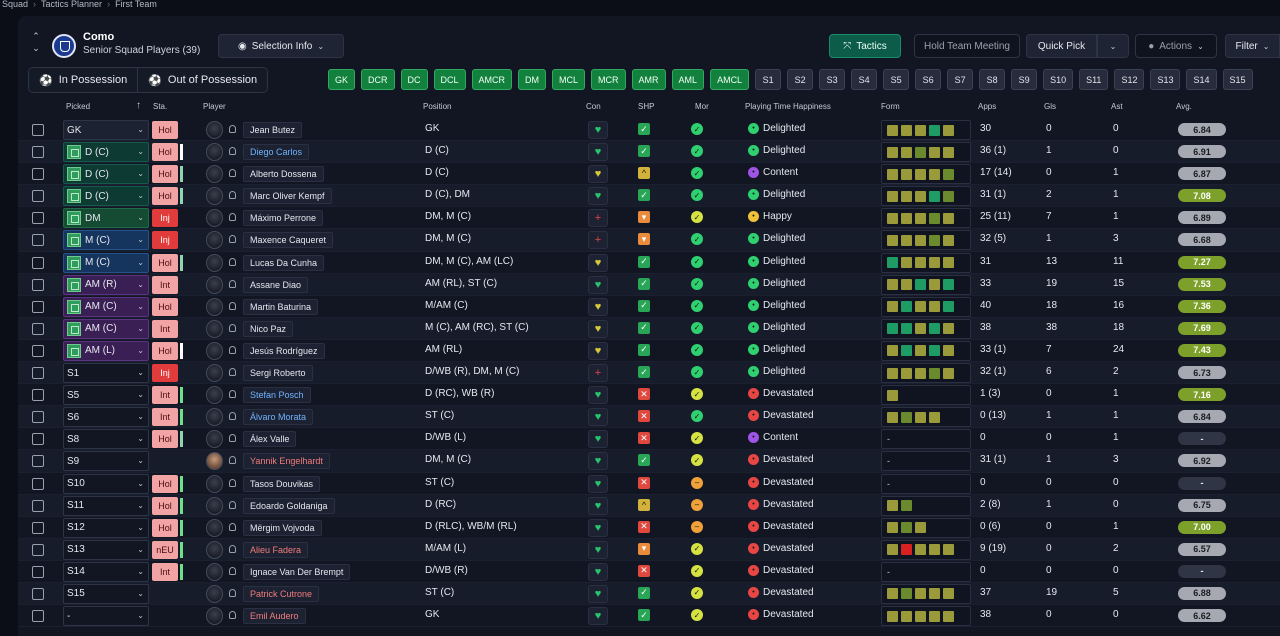 The image size is (1280, 636). Describe the element at coordinates (276, 284) in the screenshot. I see `player-name-link: Assane Diao` at that location.